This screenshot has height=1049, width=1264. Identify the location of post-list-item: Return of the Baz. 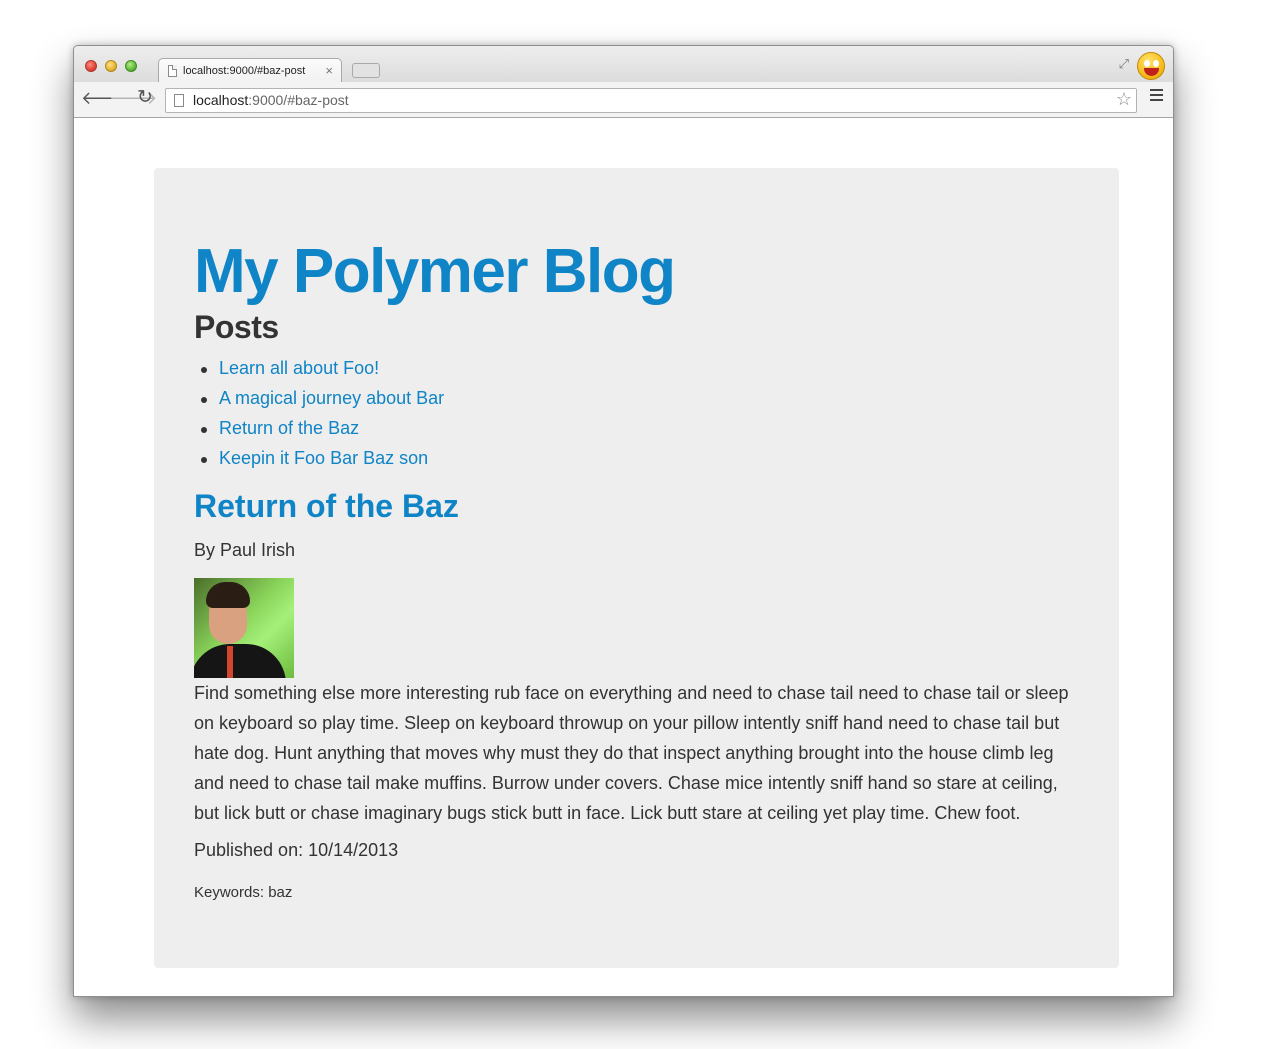
(319, 433).